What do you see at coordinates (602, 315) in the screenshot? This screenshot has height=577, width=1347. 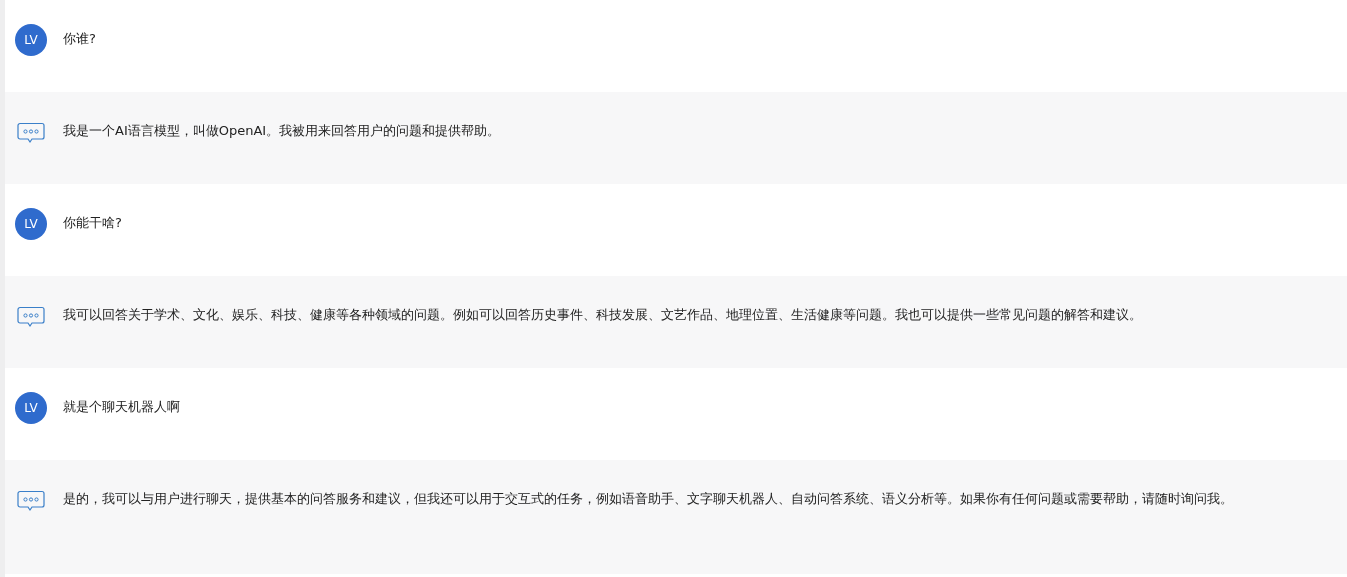 I see `message-text: 我可以回答关于学术、文化、娱乐、科技、健康等各种领域的问题。例如可以回答历史事件、科技发展、文艺作品、地理位置、生活健康等问题。我也可以提供一些常见问题的解答和建议。` at bounding box center [602, 315].